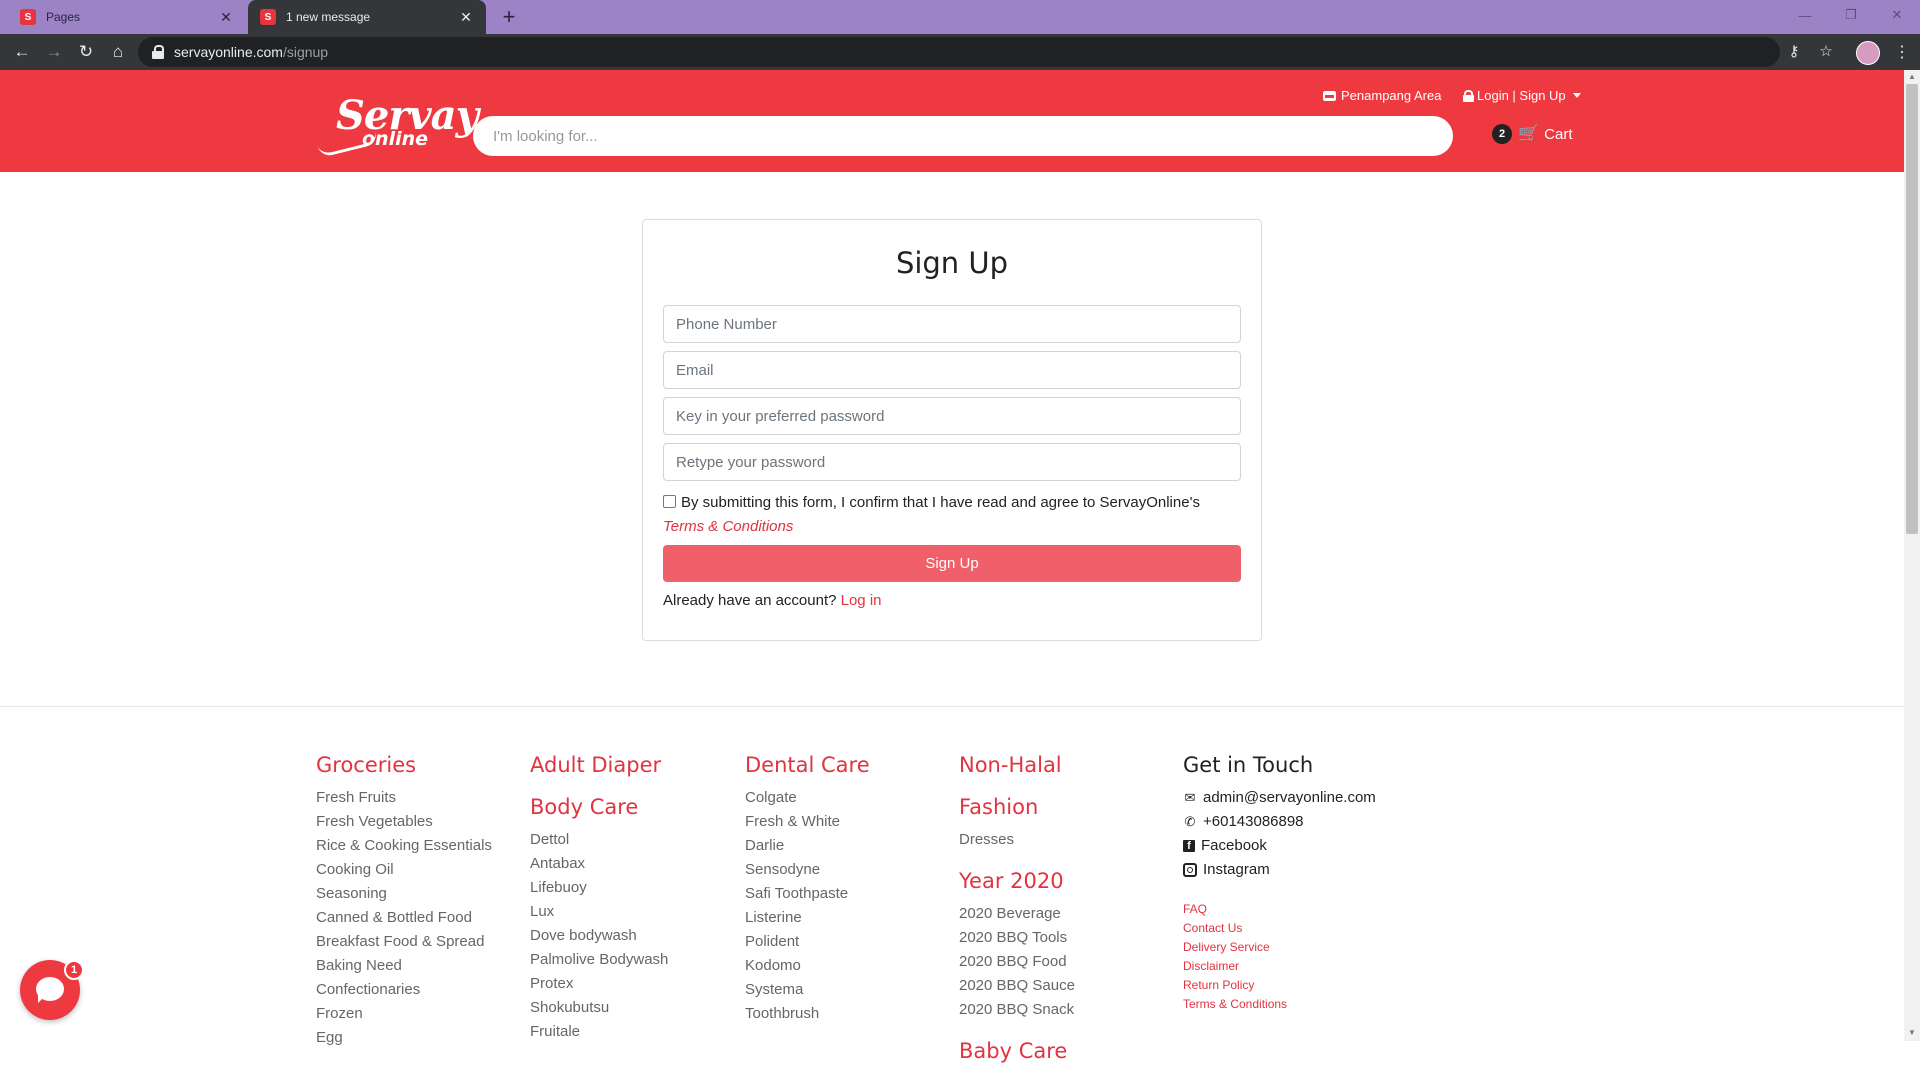  I want to click on restore-icon: ❐, so click(1851, 15).